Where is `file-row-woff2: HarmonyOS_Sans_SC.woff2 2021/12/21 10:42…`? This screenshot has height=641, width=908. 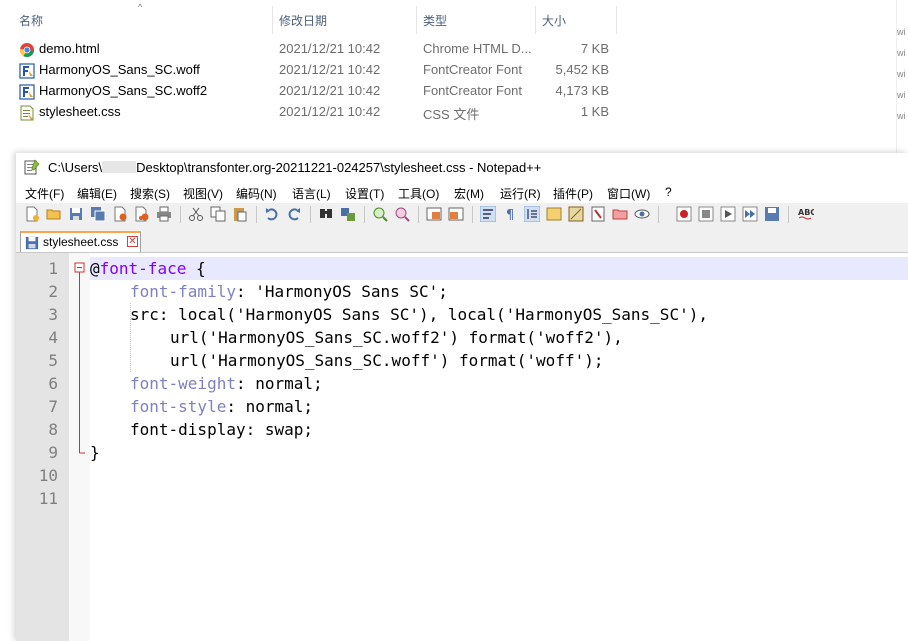 file-row-woff2: HarmonyOS_Sans_SC.woff2 2021/12/21 10:42… is located at coordinates (320, 91).